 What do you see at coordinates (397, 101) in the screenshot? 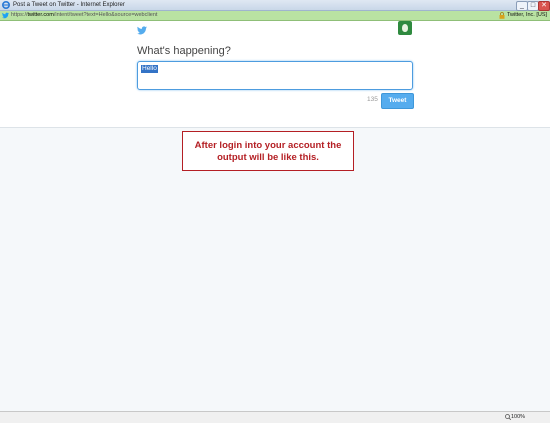
I see `tweet-button: Tweet` at bounding box center [397, 101].